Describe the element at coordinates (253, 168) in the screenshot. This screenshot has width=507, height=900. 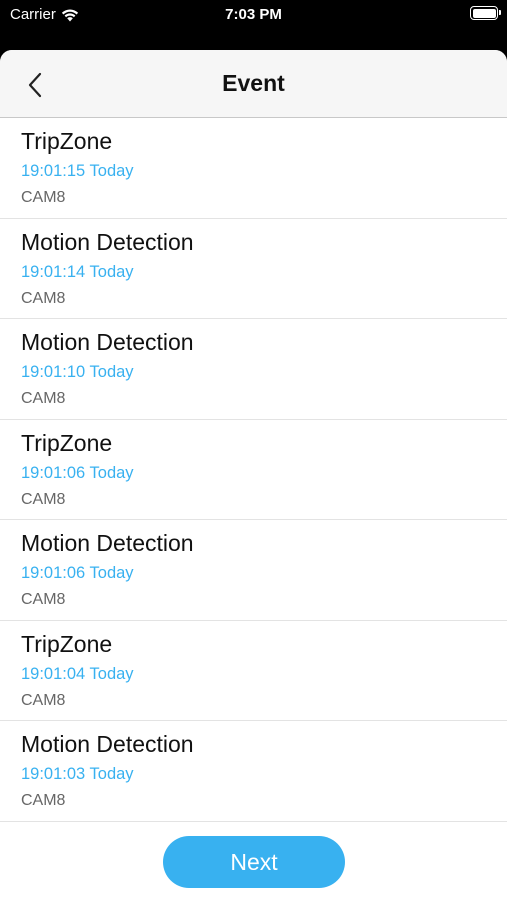
I see `event-list-item: TripZone 19:01:15 Today CAM8` at that location.